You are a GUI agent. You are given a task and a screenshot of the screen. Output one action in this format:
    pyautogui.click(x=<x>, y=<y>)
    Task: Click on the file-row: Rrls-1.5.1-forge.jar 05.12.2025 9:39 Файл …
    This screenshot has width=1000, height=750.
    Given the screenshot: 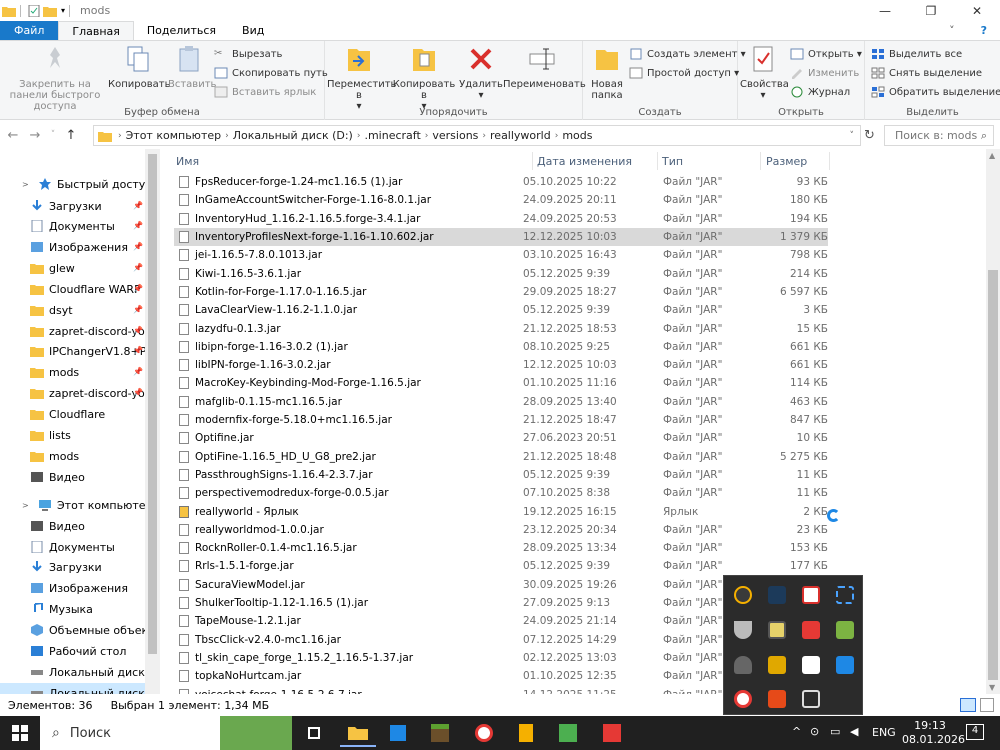 What is the action you would take?
    pyautogui.click(x=501, y=566)
    